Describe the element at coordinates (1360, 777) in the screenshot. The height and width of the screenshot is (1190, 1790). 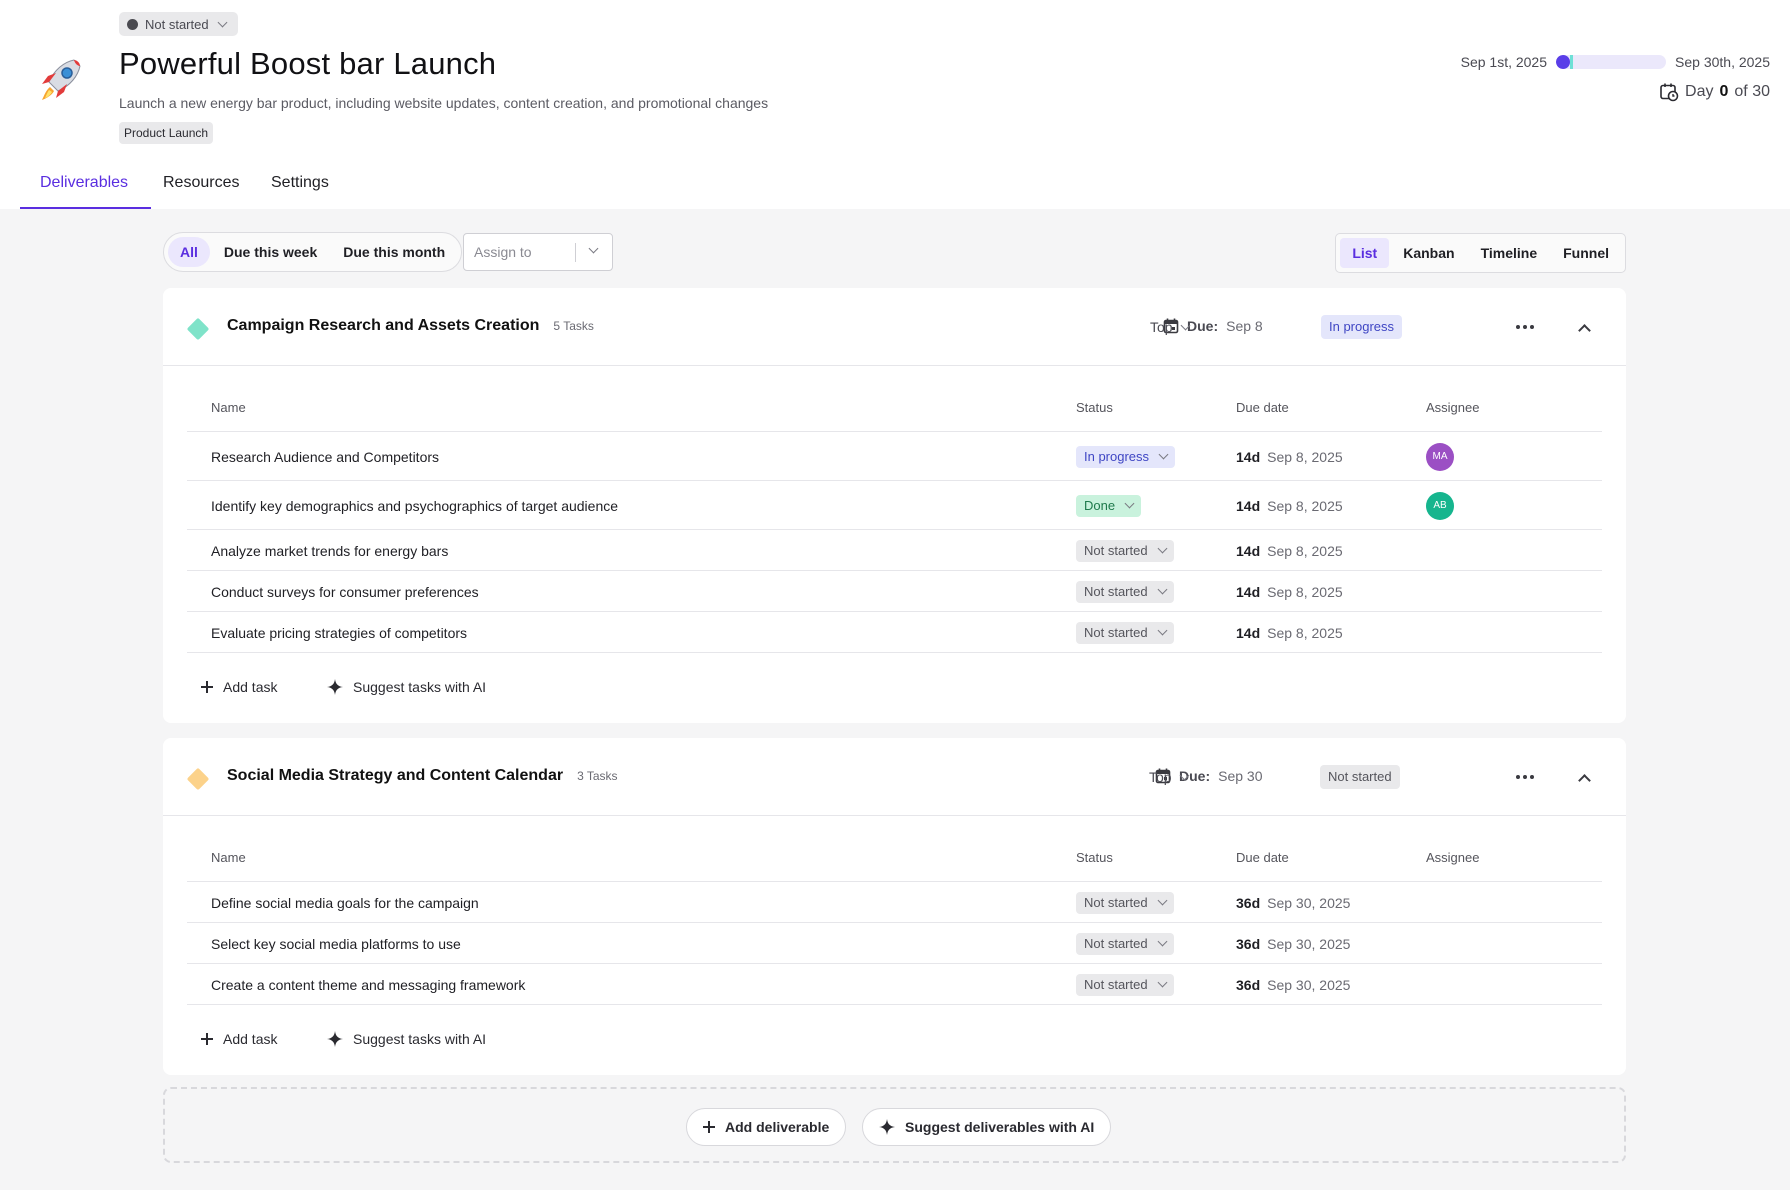
I see `deliverable-status-badge: Not started` at that location.